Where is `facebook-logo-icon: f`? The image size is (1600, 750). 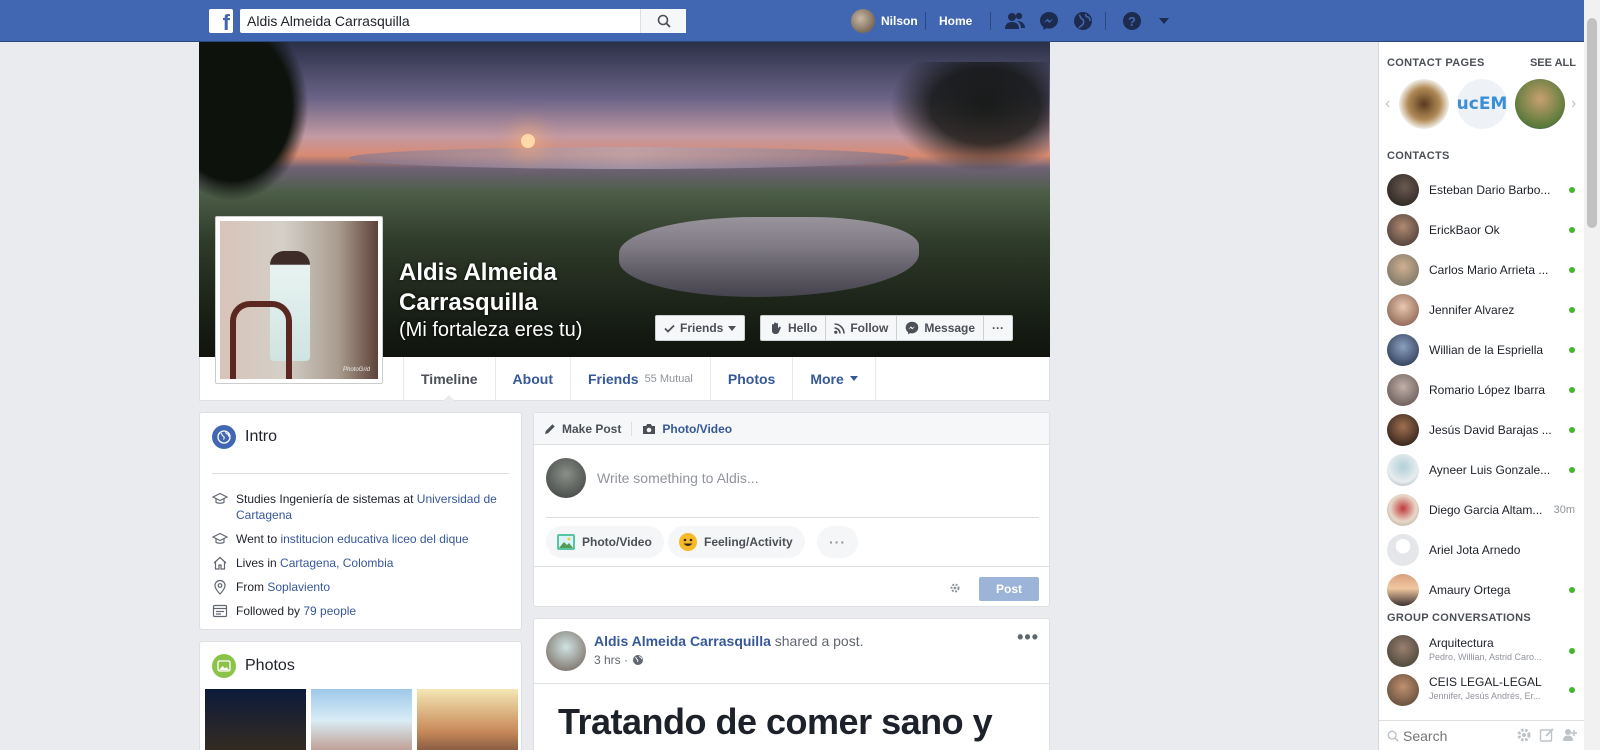
facebook-logo-icon: f is located at coordinates (221, 21).